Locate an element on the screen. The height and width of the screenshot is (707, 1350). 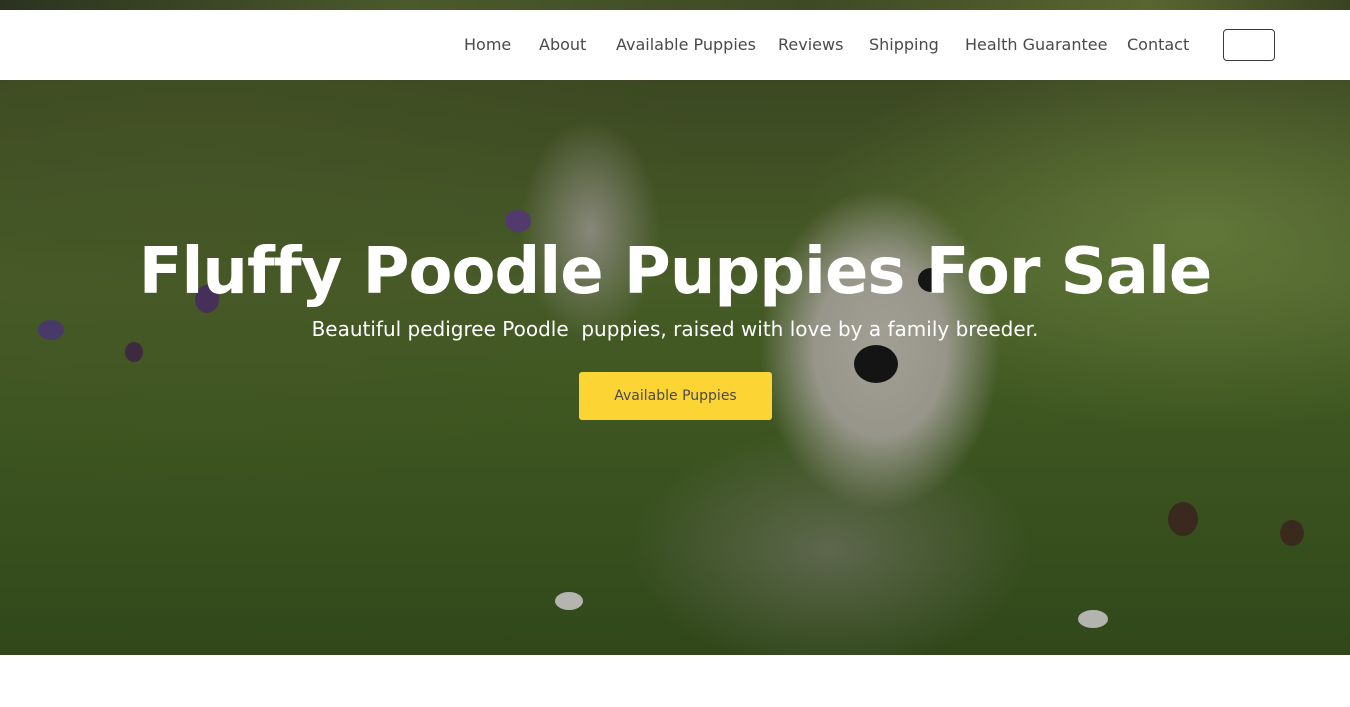
top-banner-strip is located at coordinates (675, 5).